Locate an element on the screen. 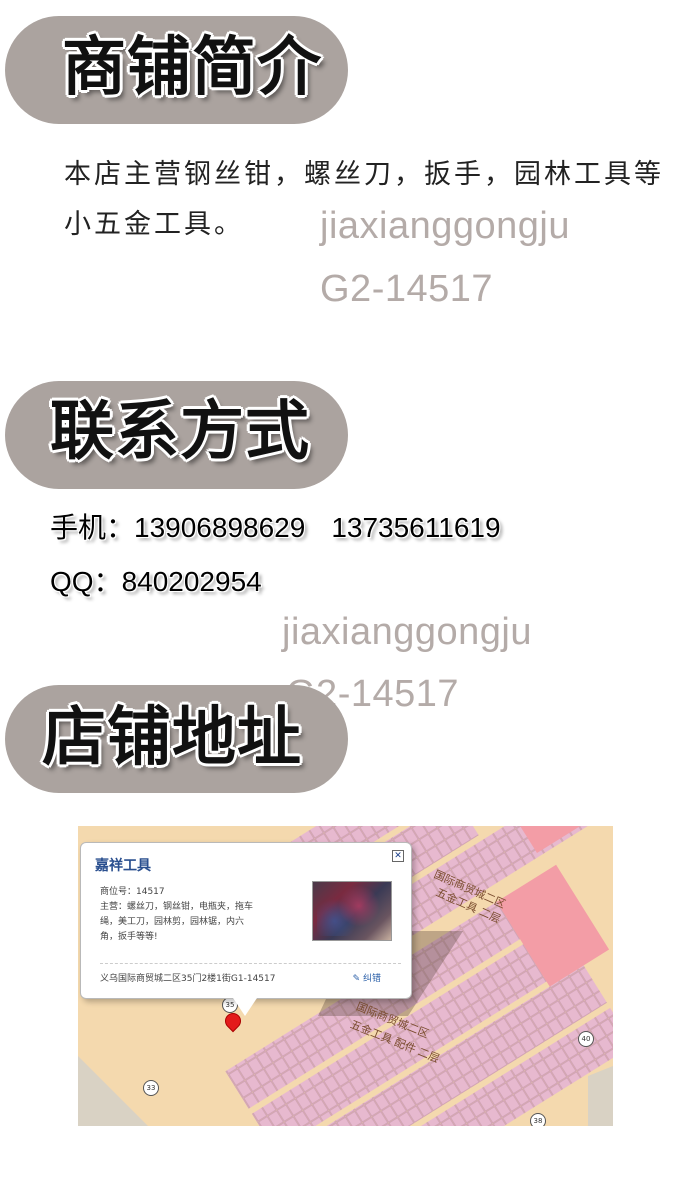 The width and height of the screenshot is (700, 1200). qq-number: 840202954 is located at coordinates (191, 581).